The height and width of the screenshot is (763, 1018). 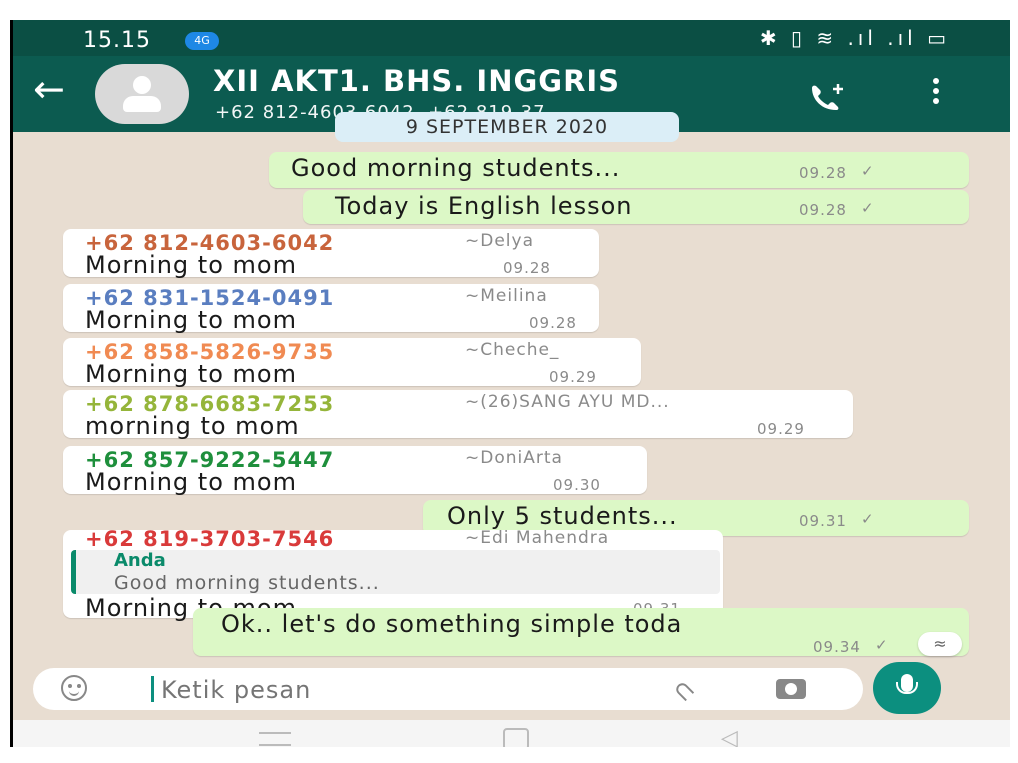 I want to click on recent-apps-icon, so click(x=275, y=739).